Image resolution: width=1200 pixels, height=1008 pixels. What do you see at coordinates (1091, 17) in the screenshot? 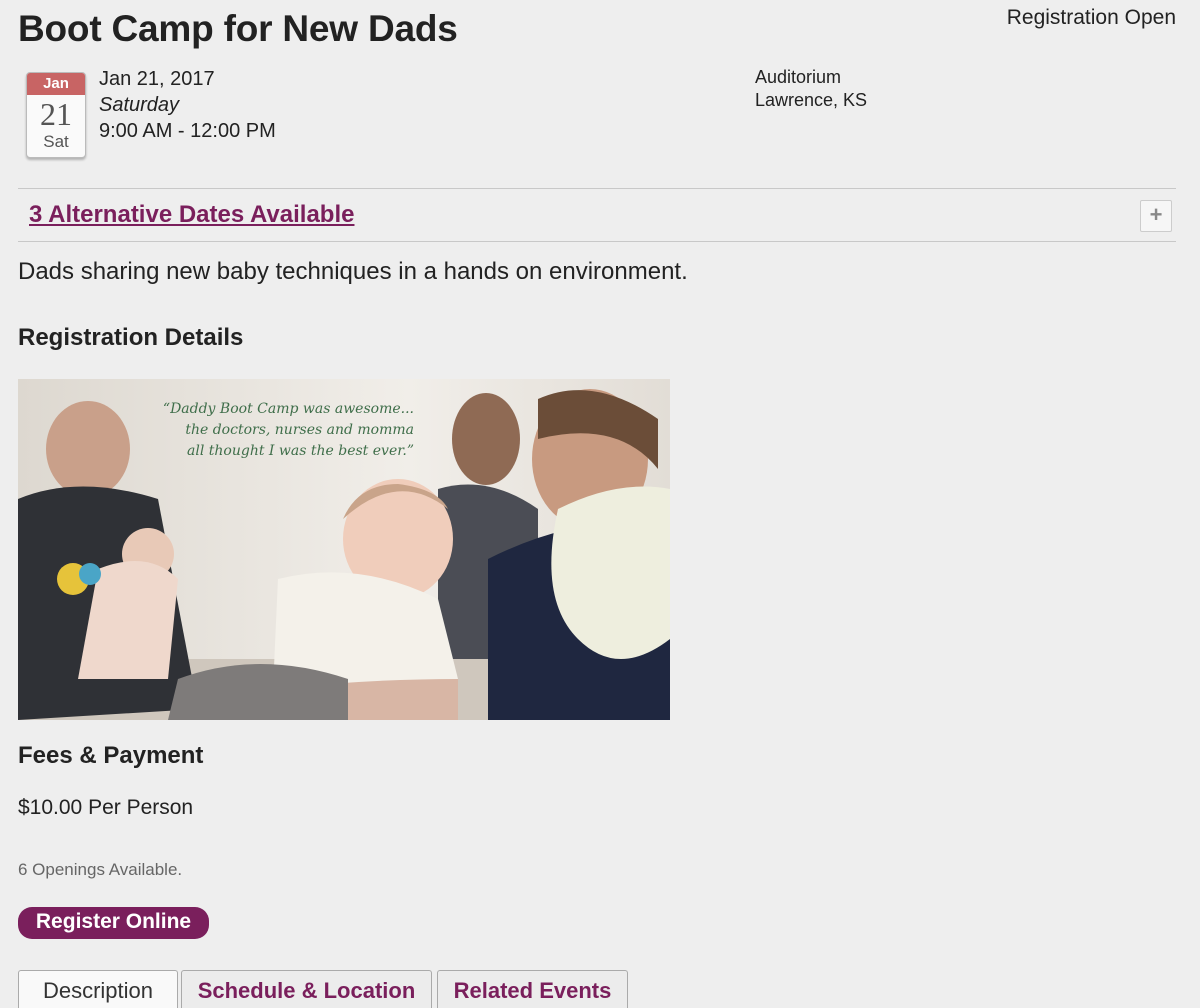
I see `registration-status: Registration Open` at bounding box center [1091, 17].